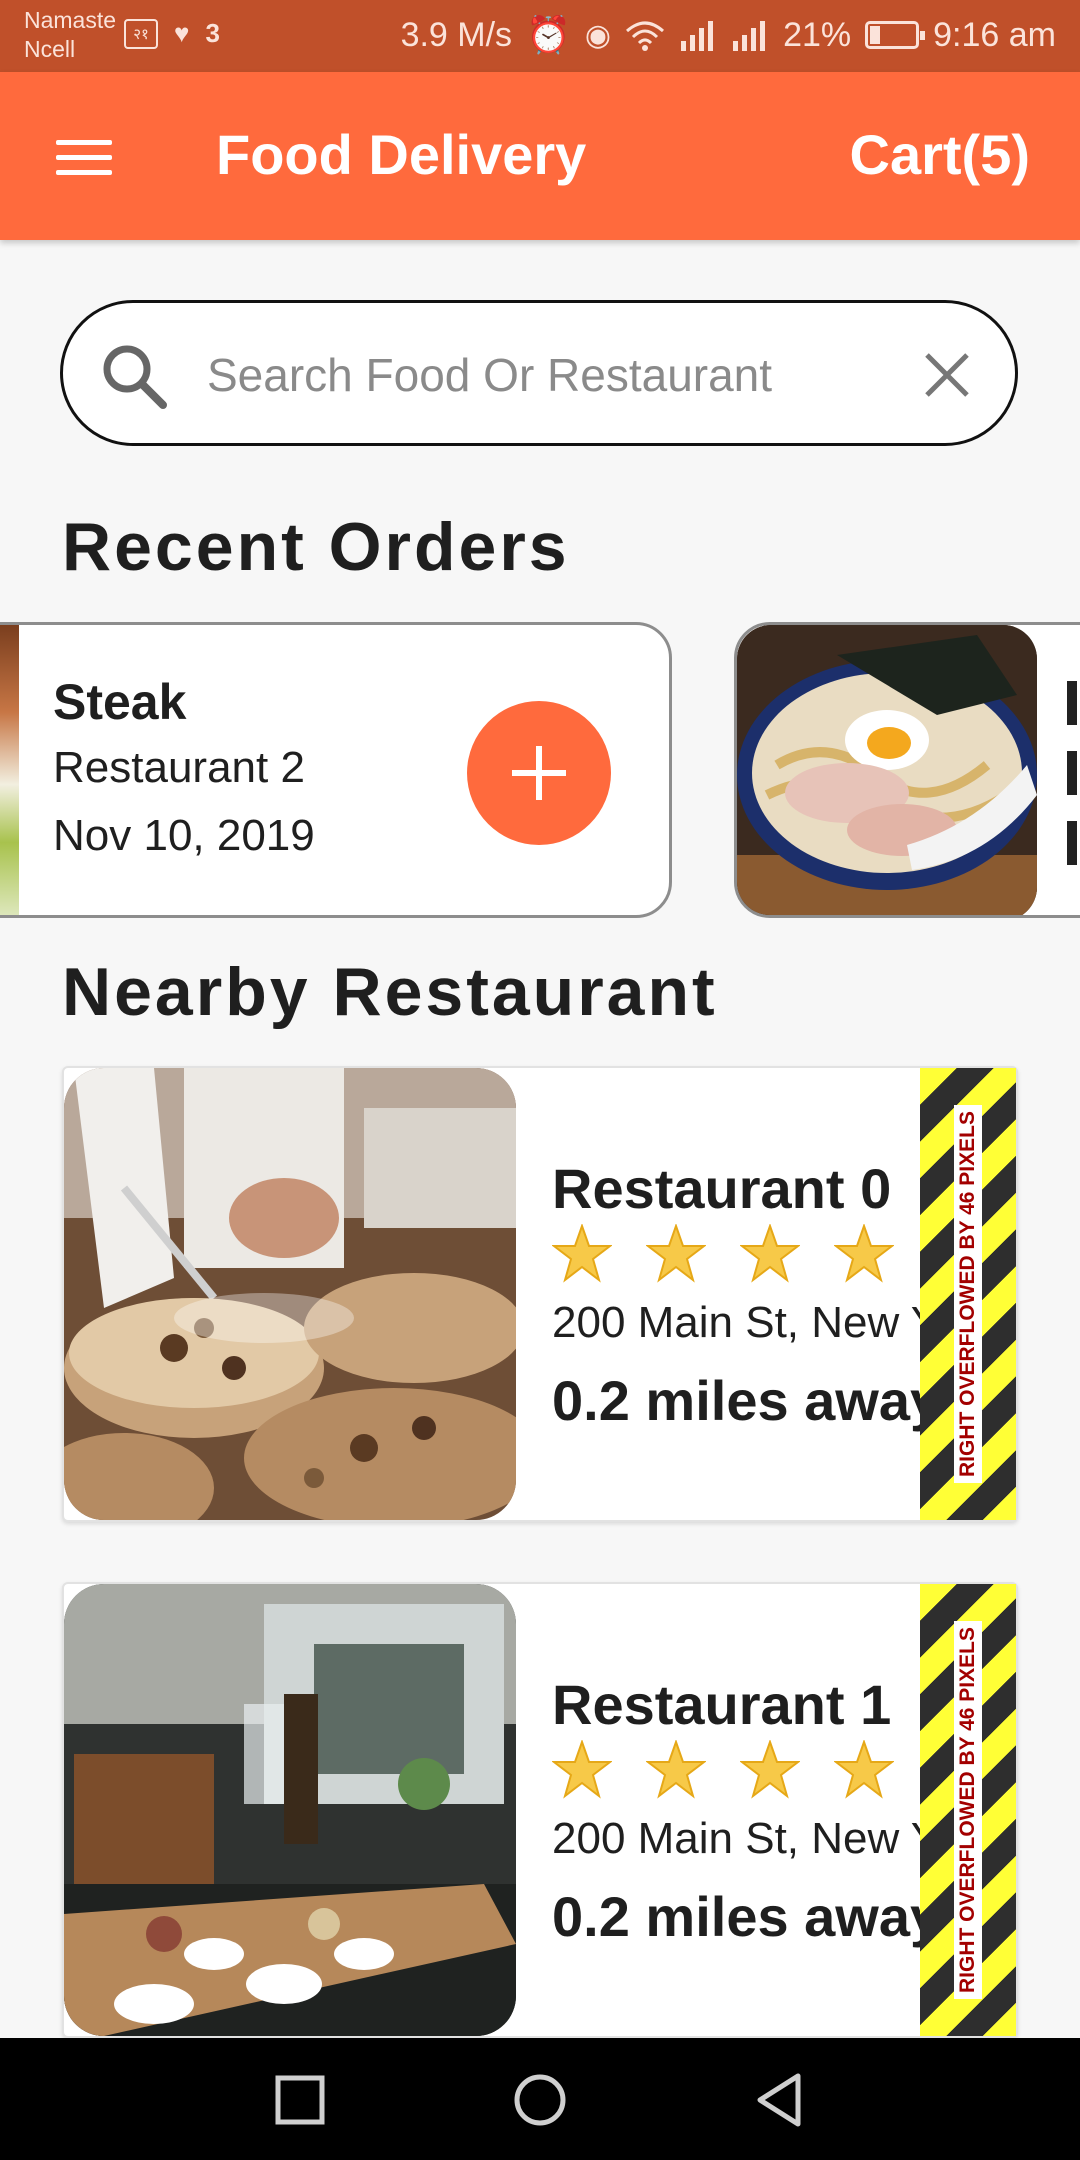 The width and height of the screenshot is (1080, 2160). I want to click on alarm-icon: ⏰, so click(548, 34).